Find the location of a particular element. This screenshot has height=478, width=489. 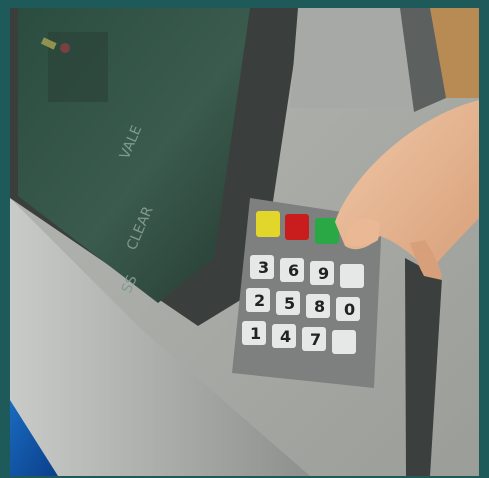

key-label-4: 4 is located at coordinates (285, 336).